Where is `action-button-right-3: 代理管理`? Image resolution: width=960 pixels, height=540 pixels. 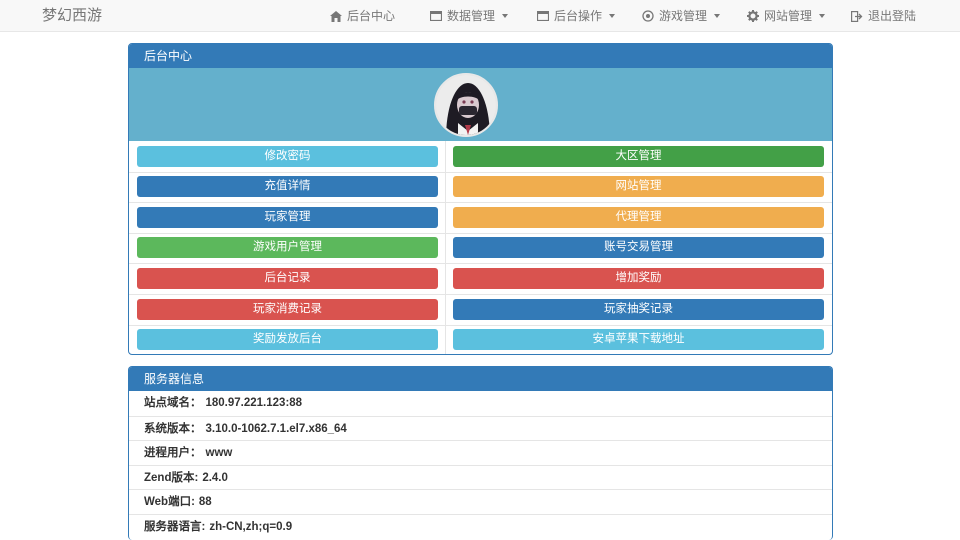
action-button-right-3: 代理管理 is located at coordinates (638, 217).